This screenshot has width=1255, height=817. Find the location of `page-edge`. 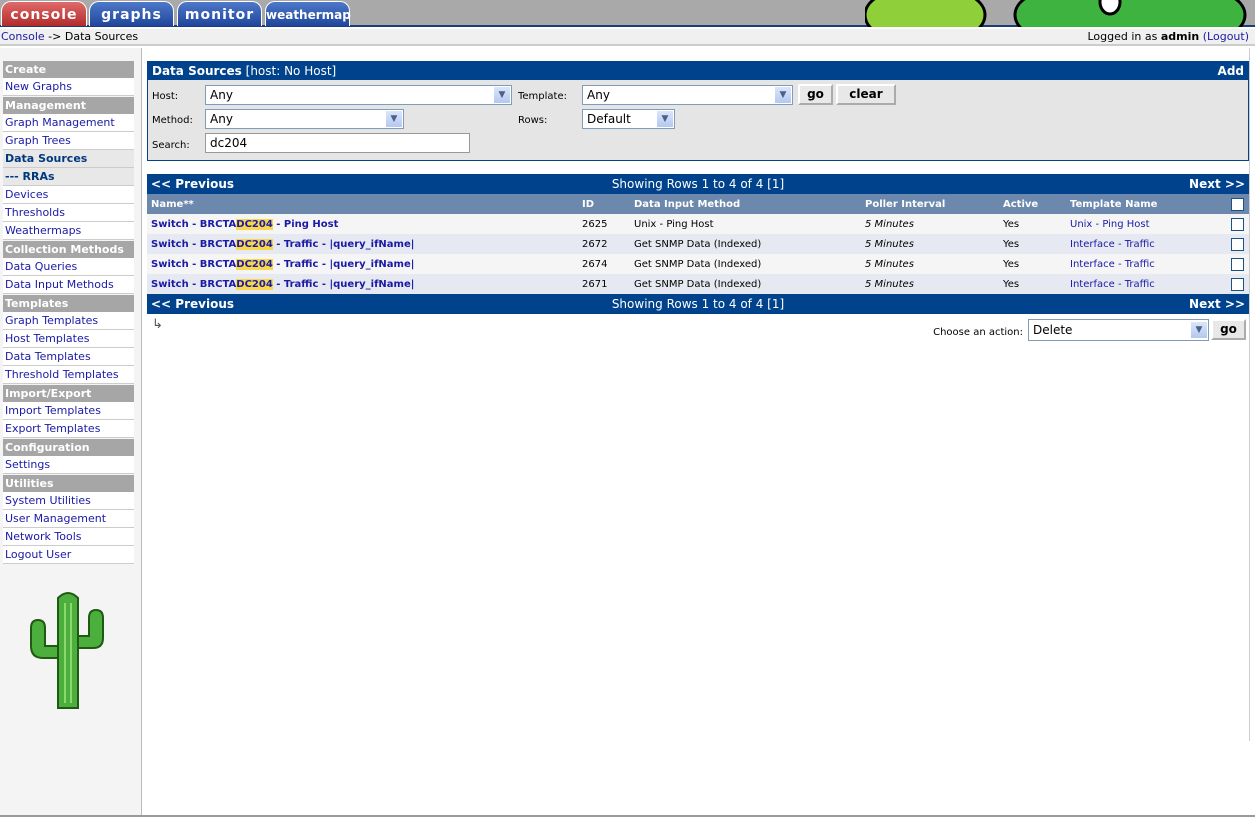

page-edge is located at coordinates (1252, 394).